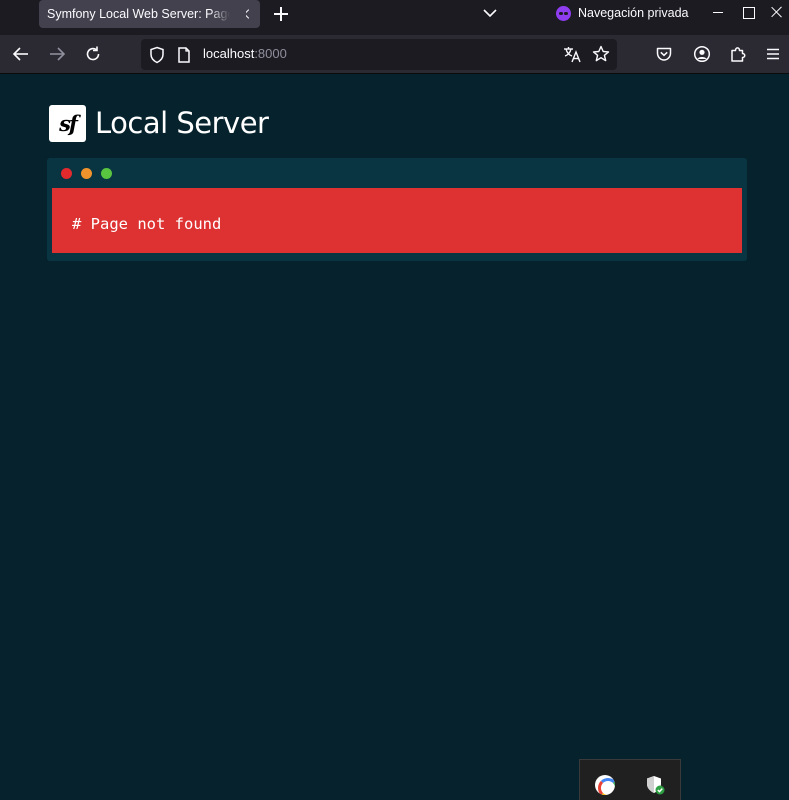 The height and width of the screenshot is (800, 789). I want to click on hamburger-menu-icon, so click(773, 54).